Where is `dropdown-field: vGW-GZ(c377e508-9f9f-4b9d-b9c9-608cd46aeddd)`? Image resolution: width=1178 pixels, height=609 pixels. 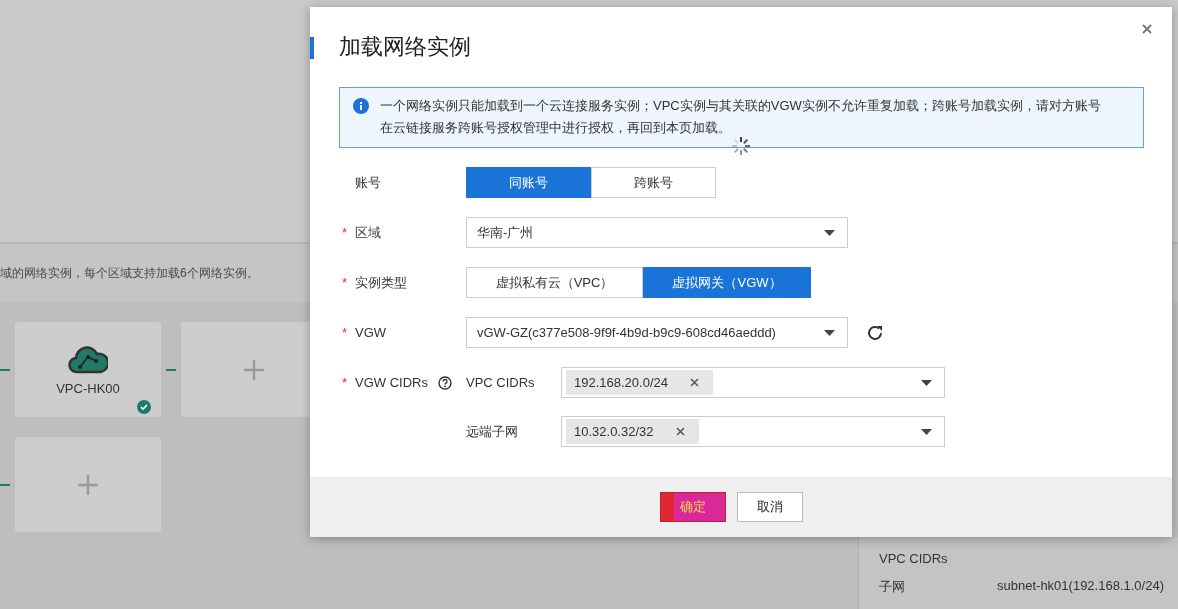
dropdown-field: vGW-GZ(c377e508-9f9f-4b9d-b9c9-608cd46aeddd) is located at coordinates (657, 332).